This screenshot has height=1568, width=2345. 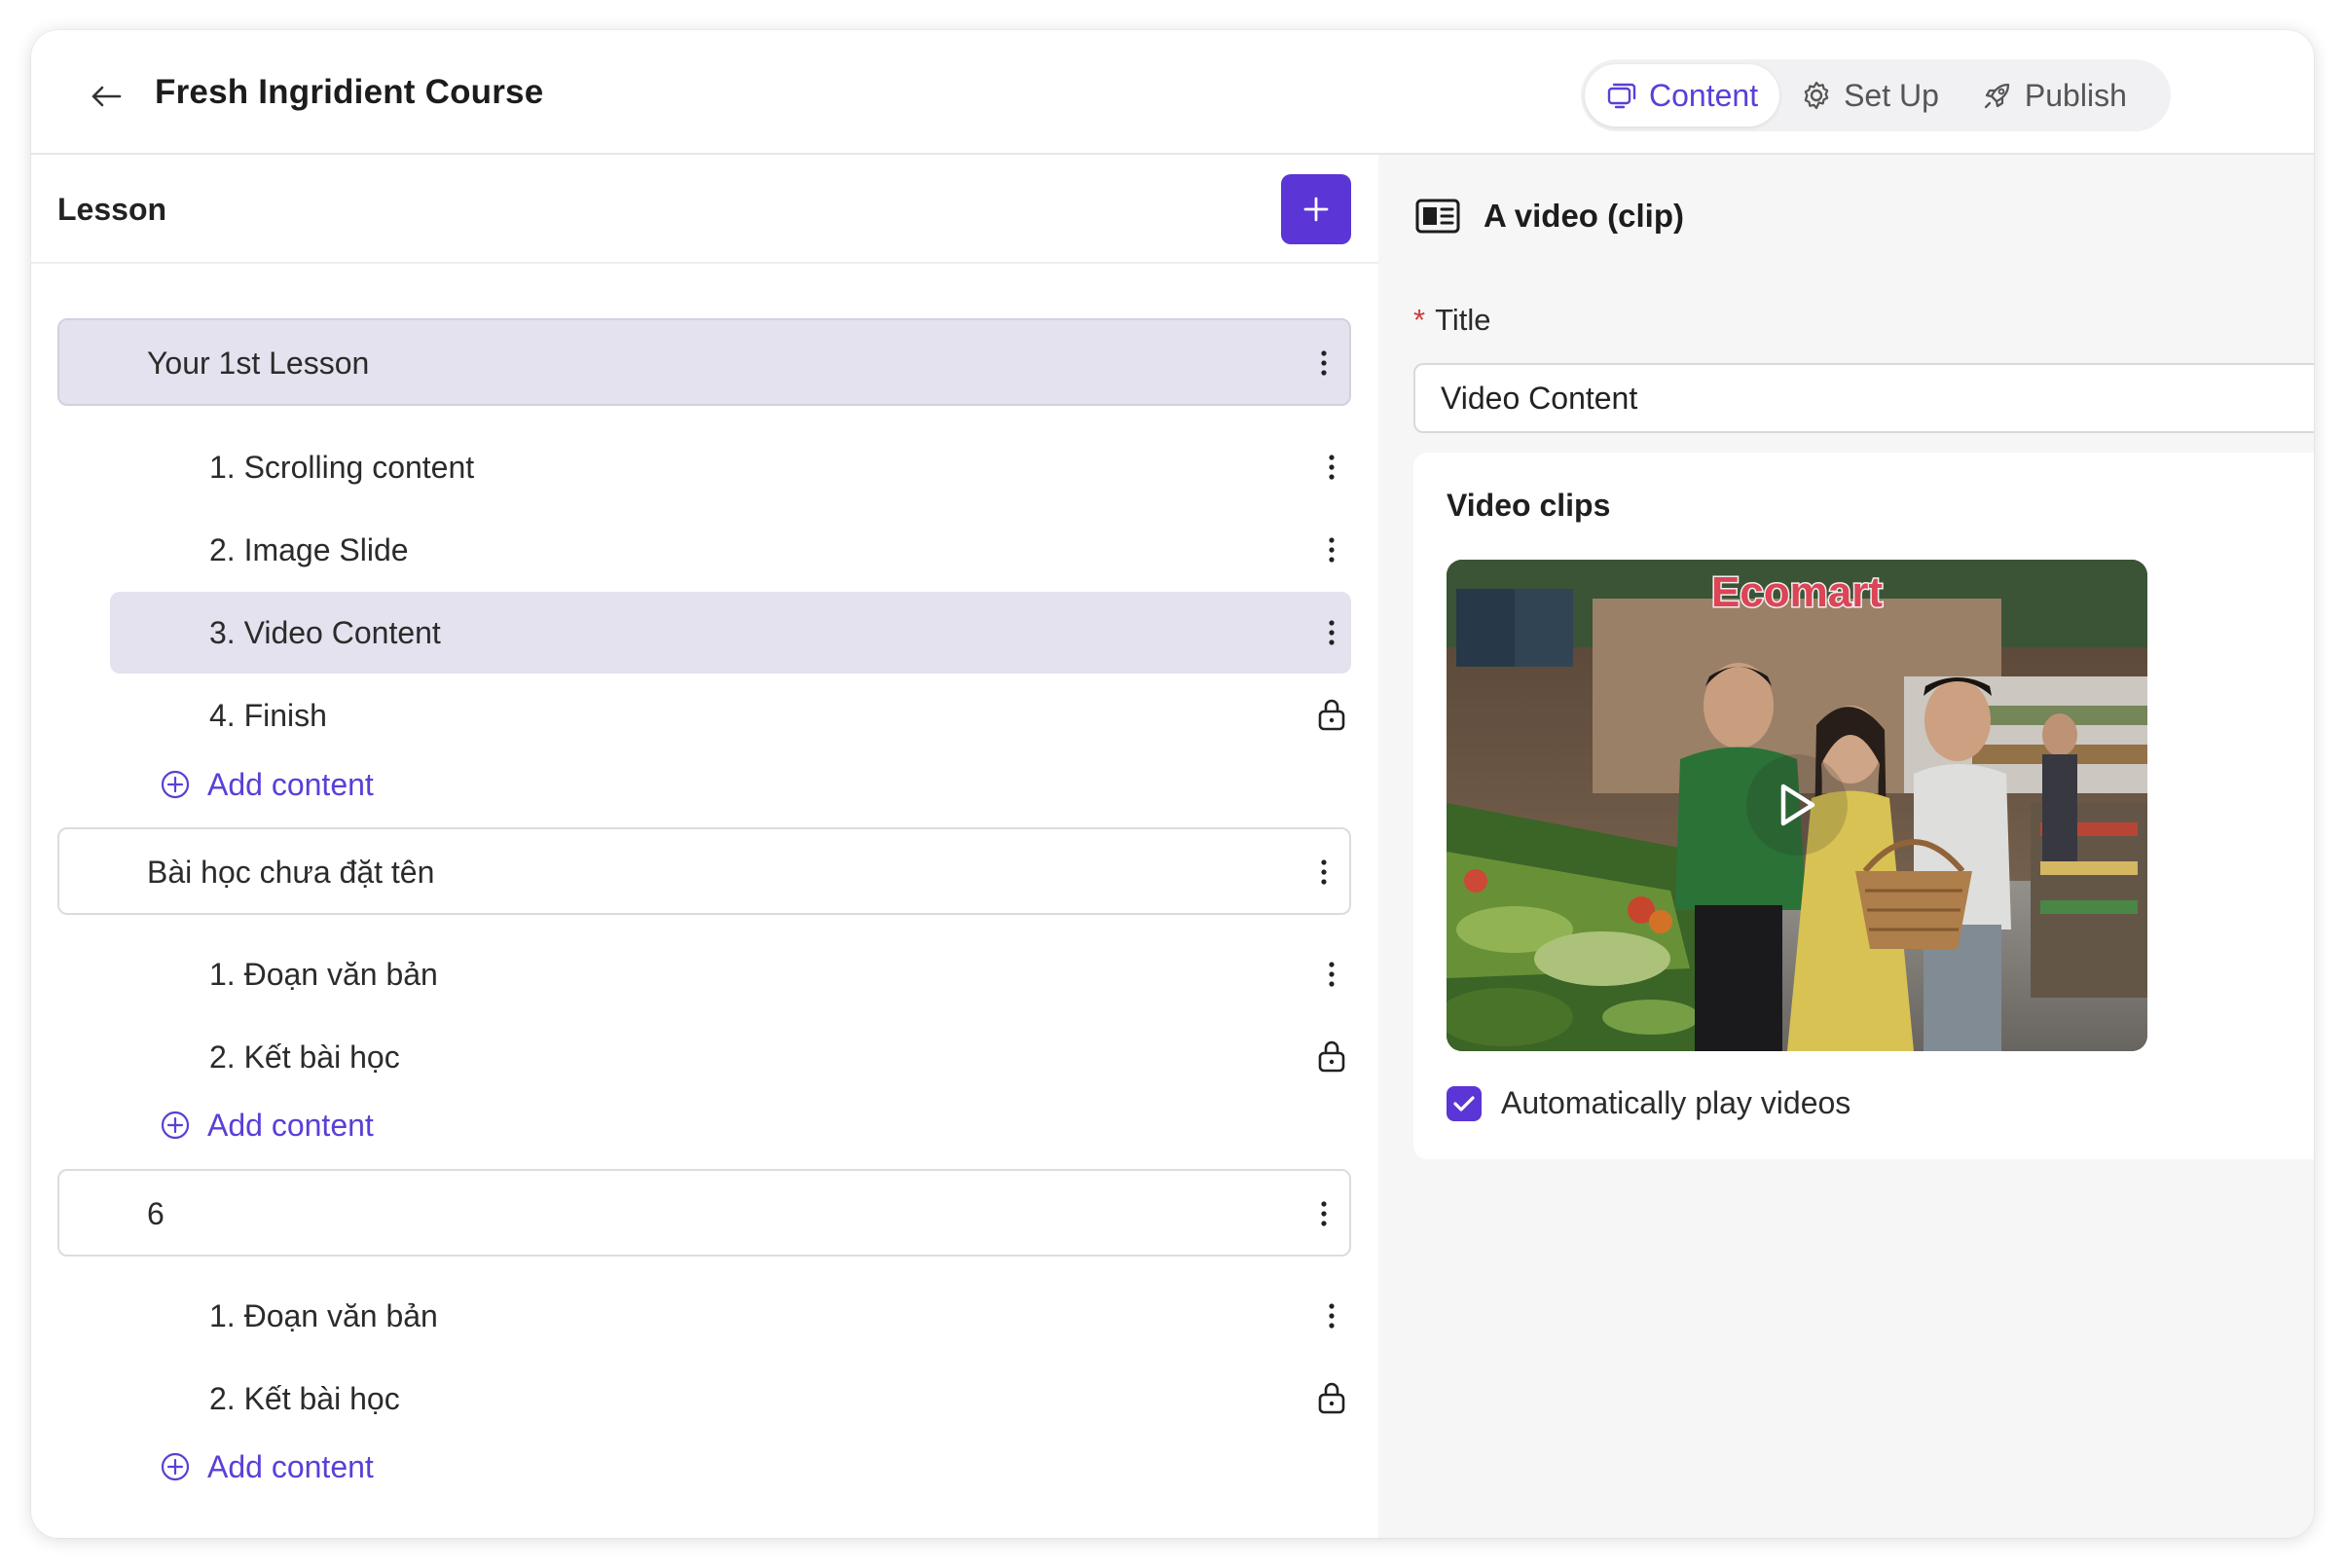 I want to click on tab-setup-label: Set Up, so click(x=1891, y=95).